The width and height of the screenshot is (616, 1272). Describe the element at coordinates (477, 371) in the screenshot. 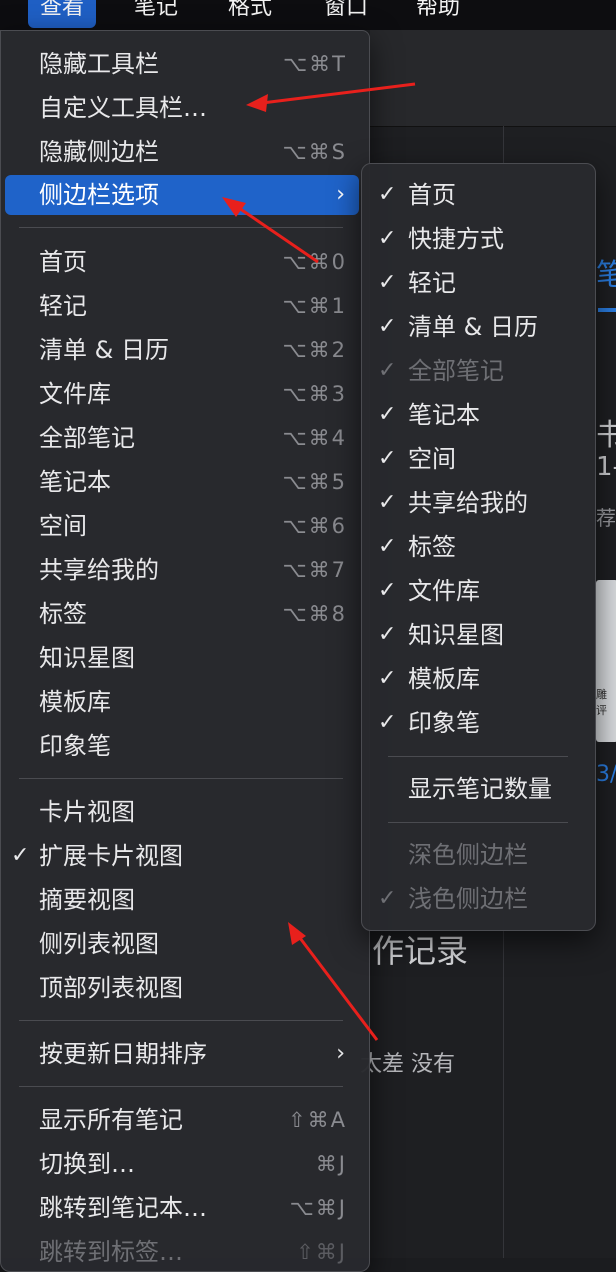

I see `submenu-item-all-notes: ✓ 全部笔记` at that location.